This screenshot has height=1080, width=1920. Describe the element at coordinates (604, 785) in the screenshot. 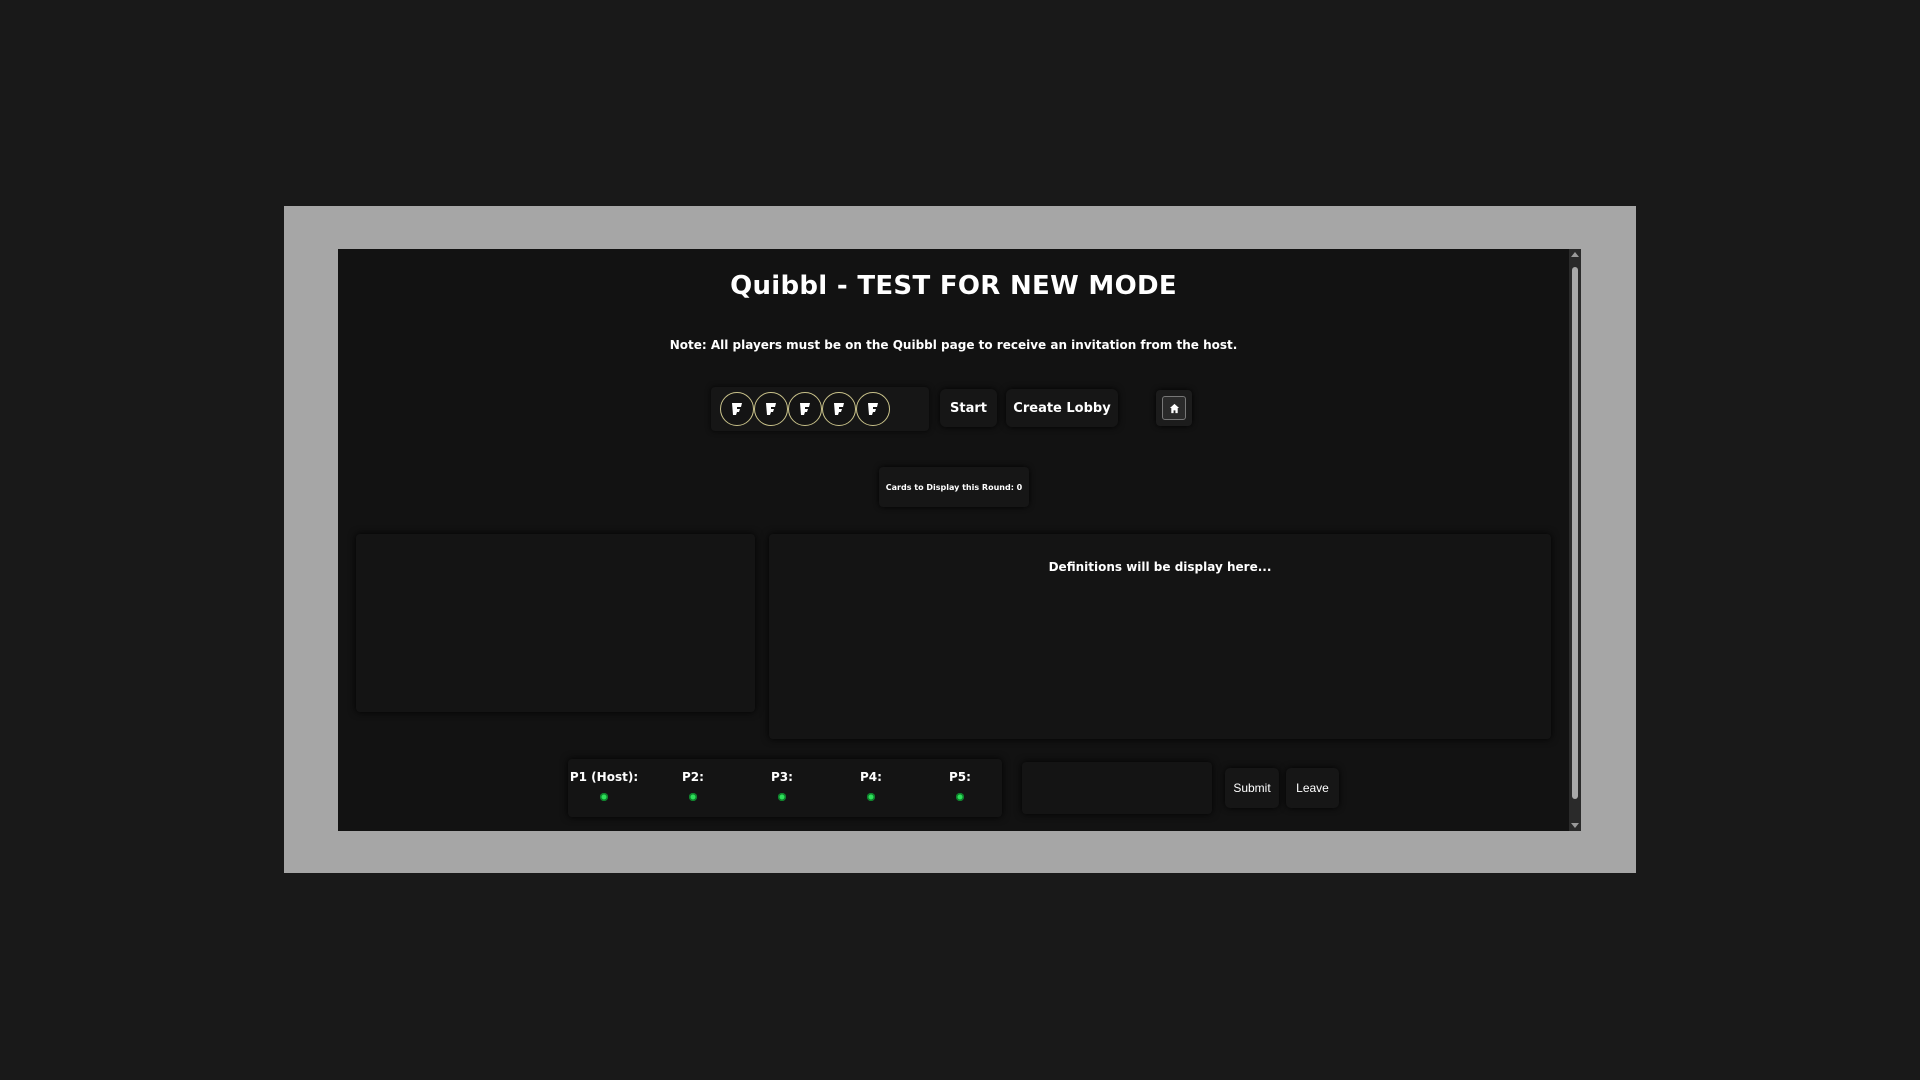

I see `player-slot-1: P1 (Host):` at that location.